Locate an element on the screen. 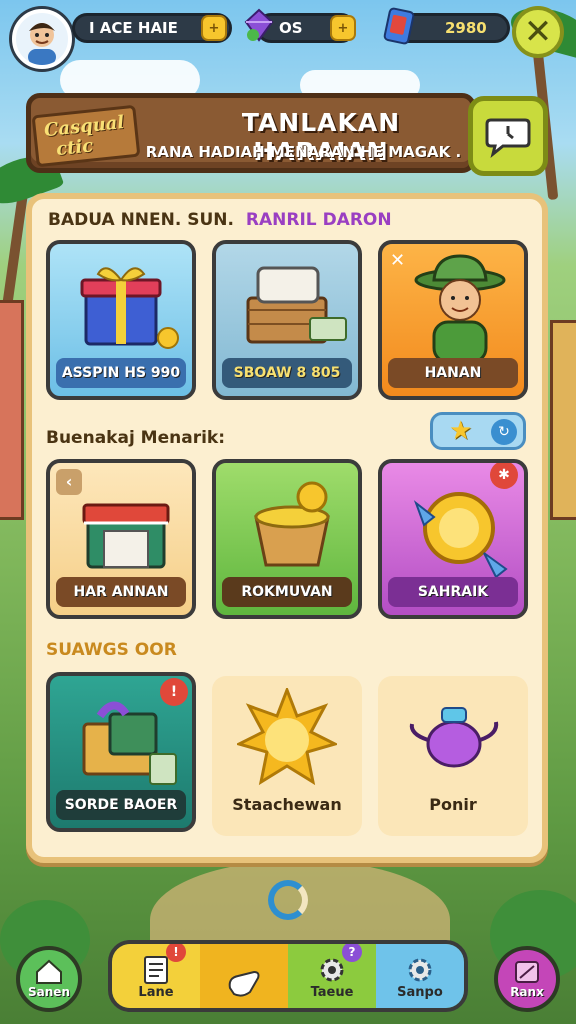 The height and width of the screenshot is (1024, 576). sun-icon is located at coordinates (287, 737).